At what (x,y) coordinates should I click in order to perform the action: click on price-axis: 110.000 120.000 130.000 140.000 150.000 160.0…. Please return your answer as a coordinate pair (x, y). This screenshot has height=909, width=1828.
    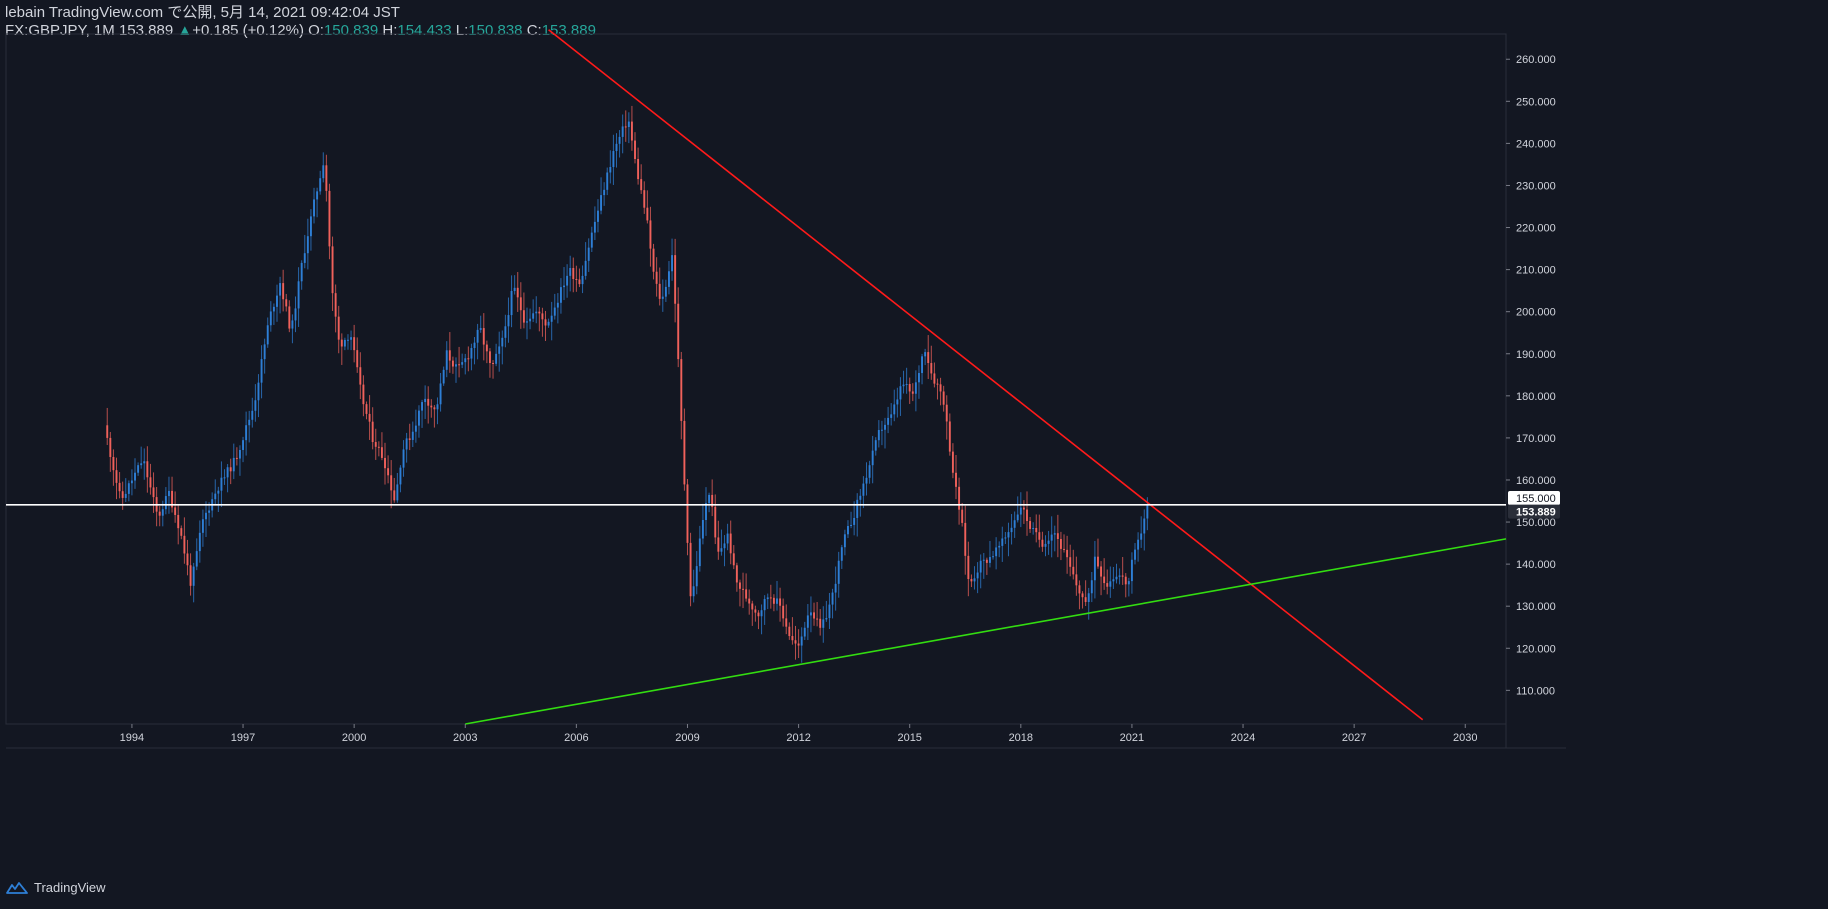
    Looking at the image, I should click on (1531, 375).